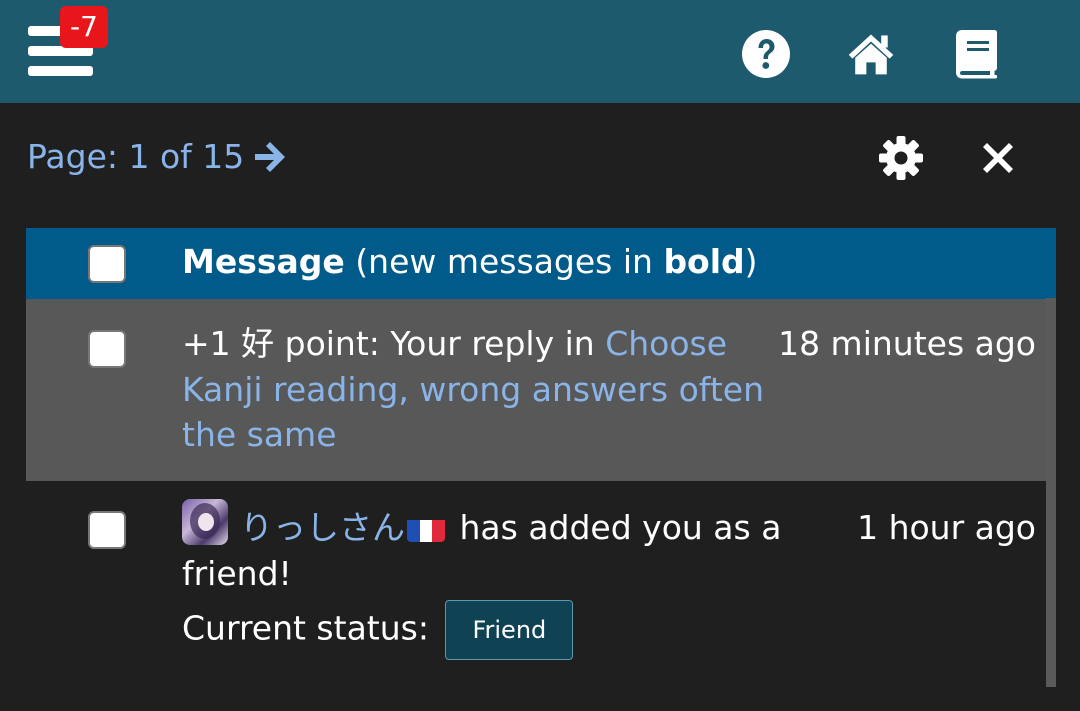 This screenshot has height=711, width=1080. What do you see at coordinates (540, 51) in the screenshot?
I see `top-bar: -7` at bounding box center [540, 51].